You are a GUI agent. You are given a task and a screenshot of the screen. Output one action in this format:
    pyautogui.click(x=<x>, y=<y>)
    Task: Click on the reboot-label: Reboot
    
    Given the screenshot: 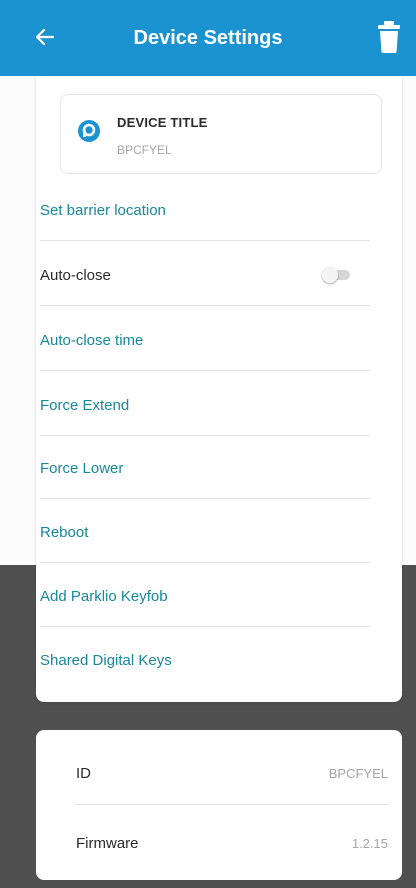 What is the action you would take?
    pyautogui.click(x=64, y=532)
    